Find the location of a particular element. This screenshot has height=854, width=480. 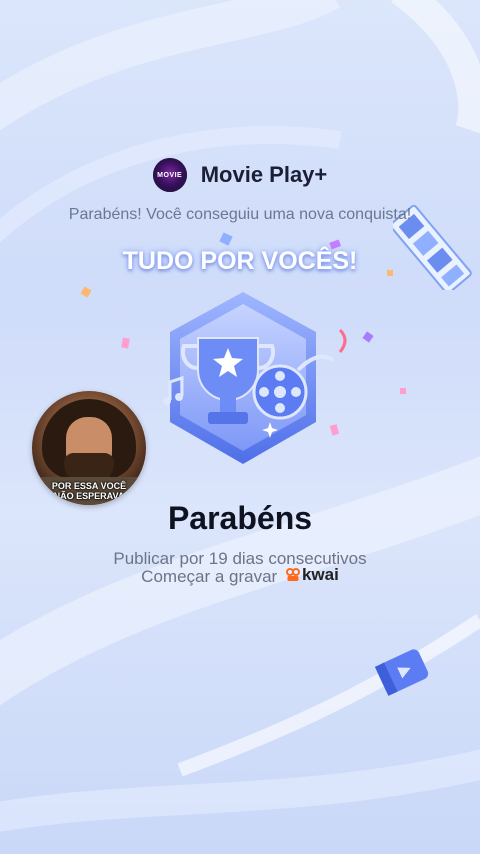

app-header: MOVIE Movie Play+ is located at coordinates (240, 175).